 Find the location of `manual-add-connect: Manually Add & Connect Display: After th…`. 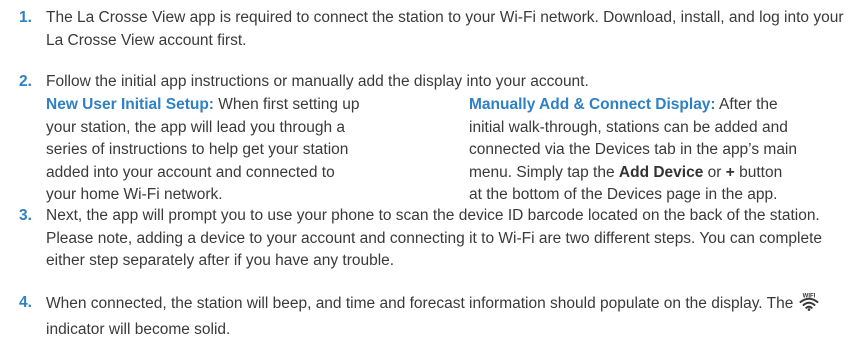

manual-add-connect: Manually Add & Connect Display: After th… is located at coordinates (634, 150).